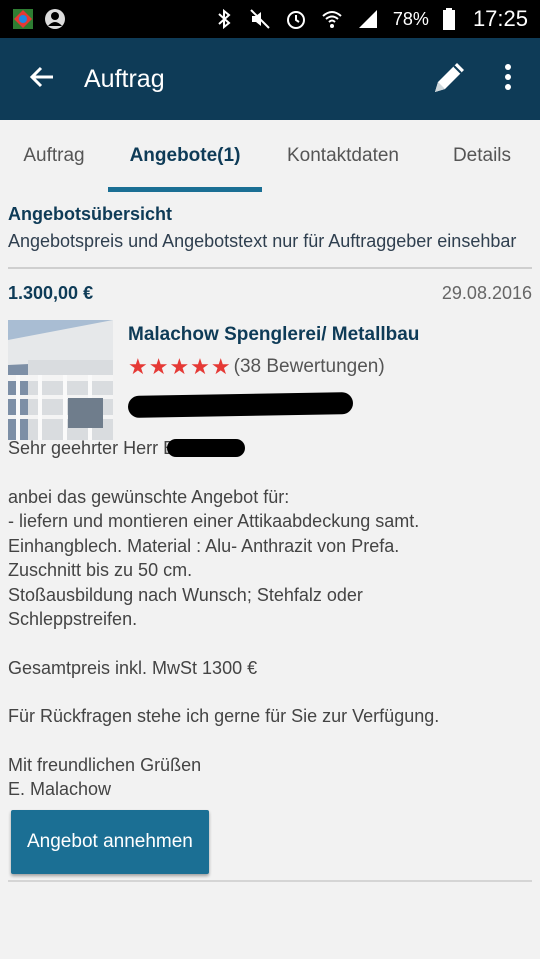 The image size is (540, 959). Describe the element at coordinates (448, 19) in the screenshot. I see `battery-icon` at that location.